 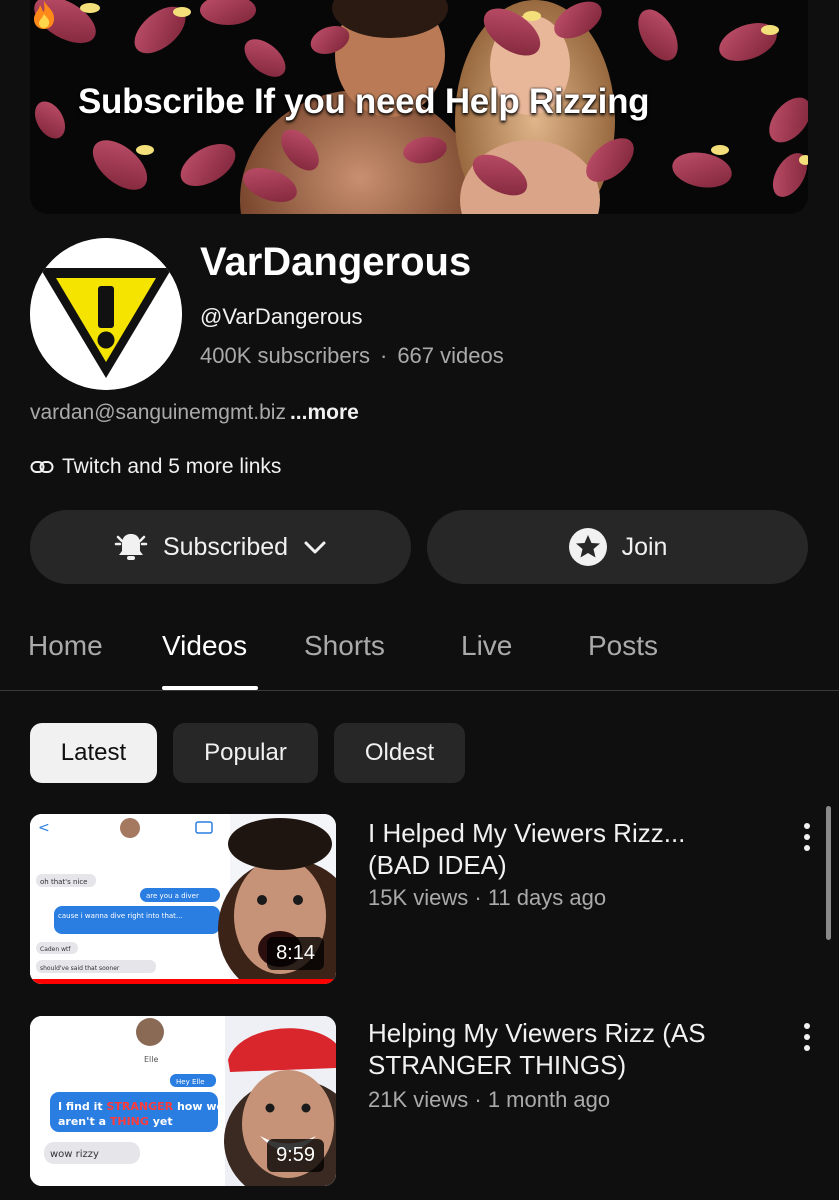 What do you see at coordinates (315, 547) in the screenshot?
I see `chevron-down-icon` at bounding box center [315, 547].